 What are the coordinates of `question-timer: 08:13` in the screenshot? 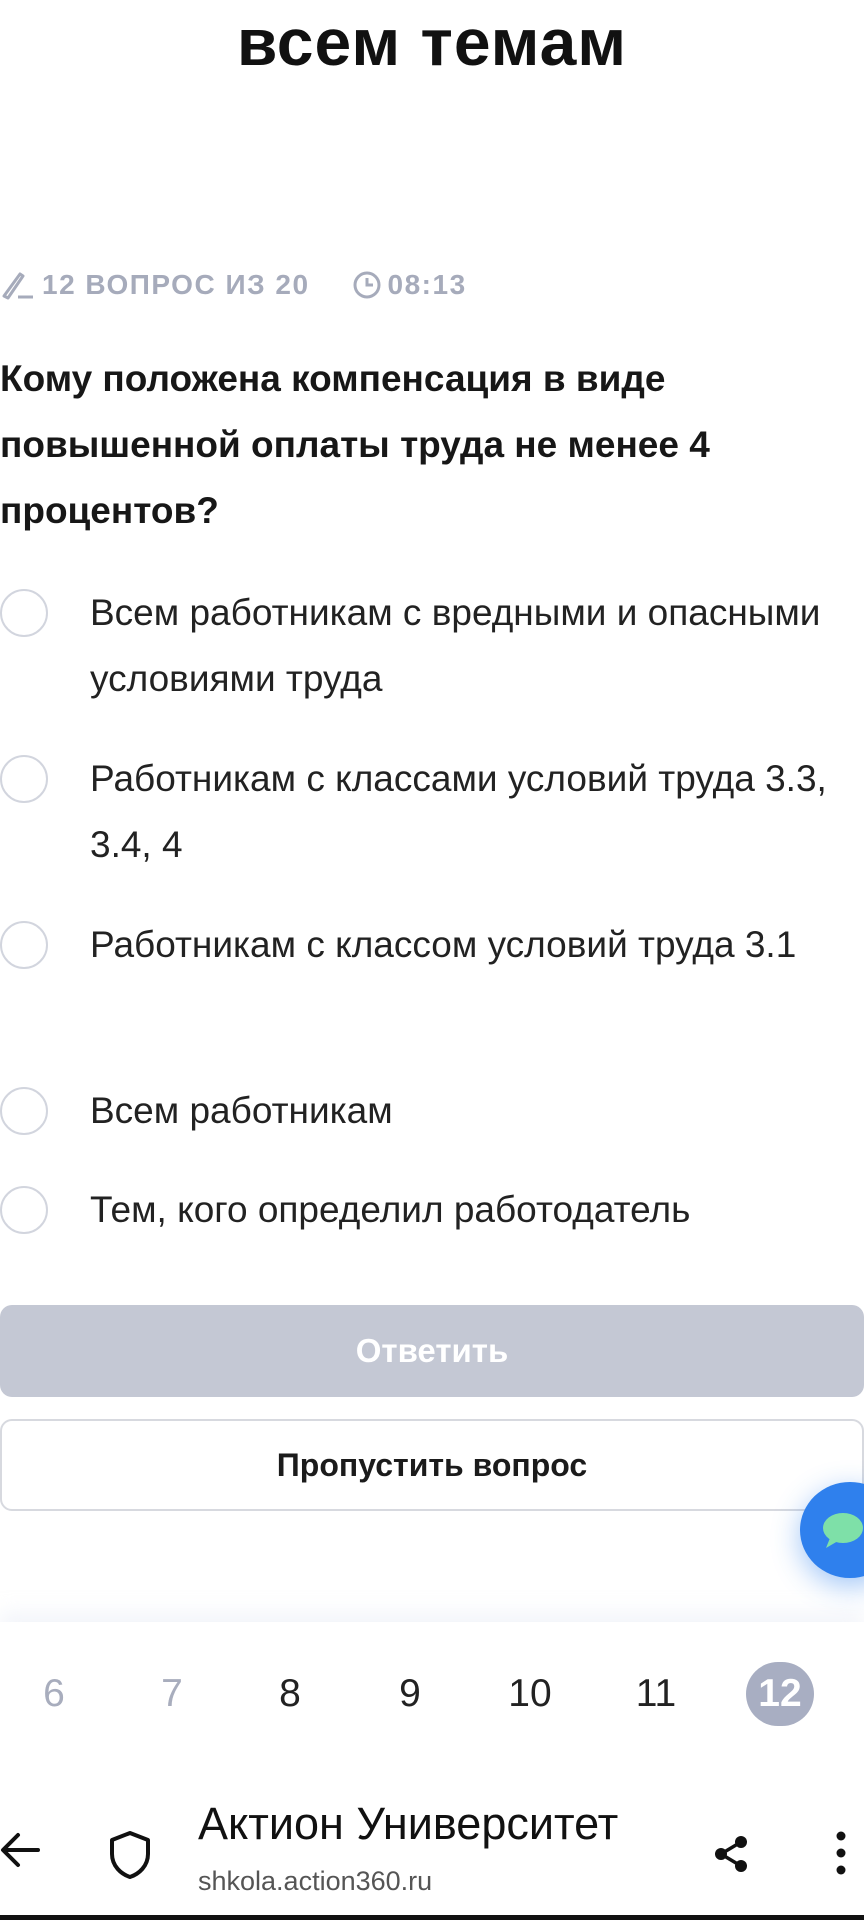 It's located at (409, 285).